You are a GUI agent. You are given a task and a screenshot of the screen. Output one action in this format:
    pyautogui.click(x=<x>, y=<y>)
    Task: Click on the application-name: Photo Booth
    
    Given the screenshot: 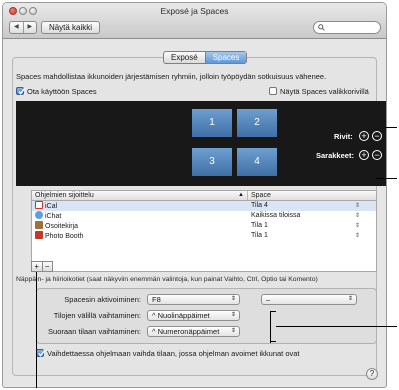 What is the action you would take?
    pyautogui.click(x=64, y=236)
    